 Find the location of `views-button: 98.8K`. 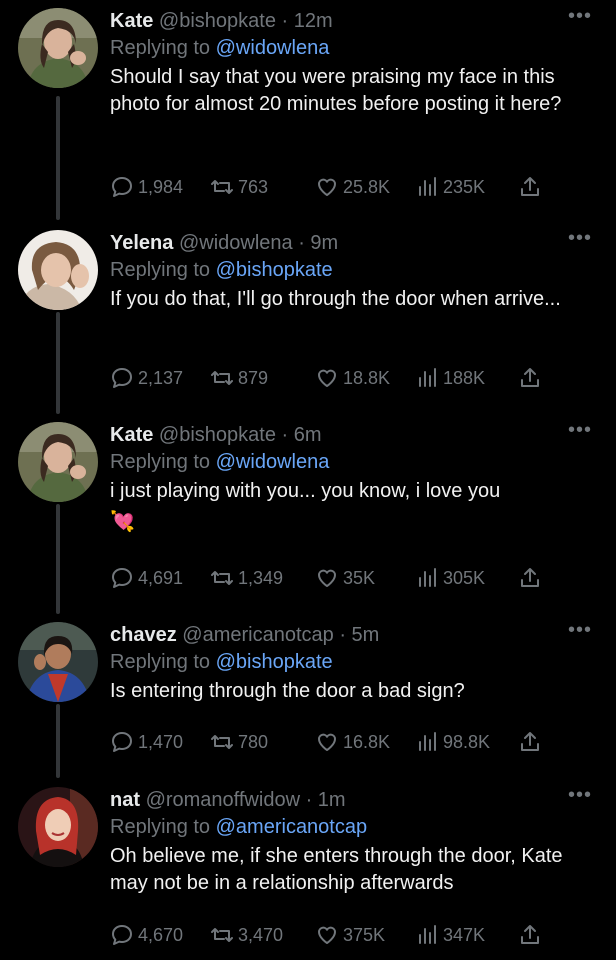

views-button: 98.8K is located at coordinates (452, 742).